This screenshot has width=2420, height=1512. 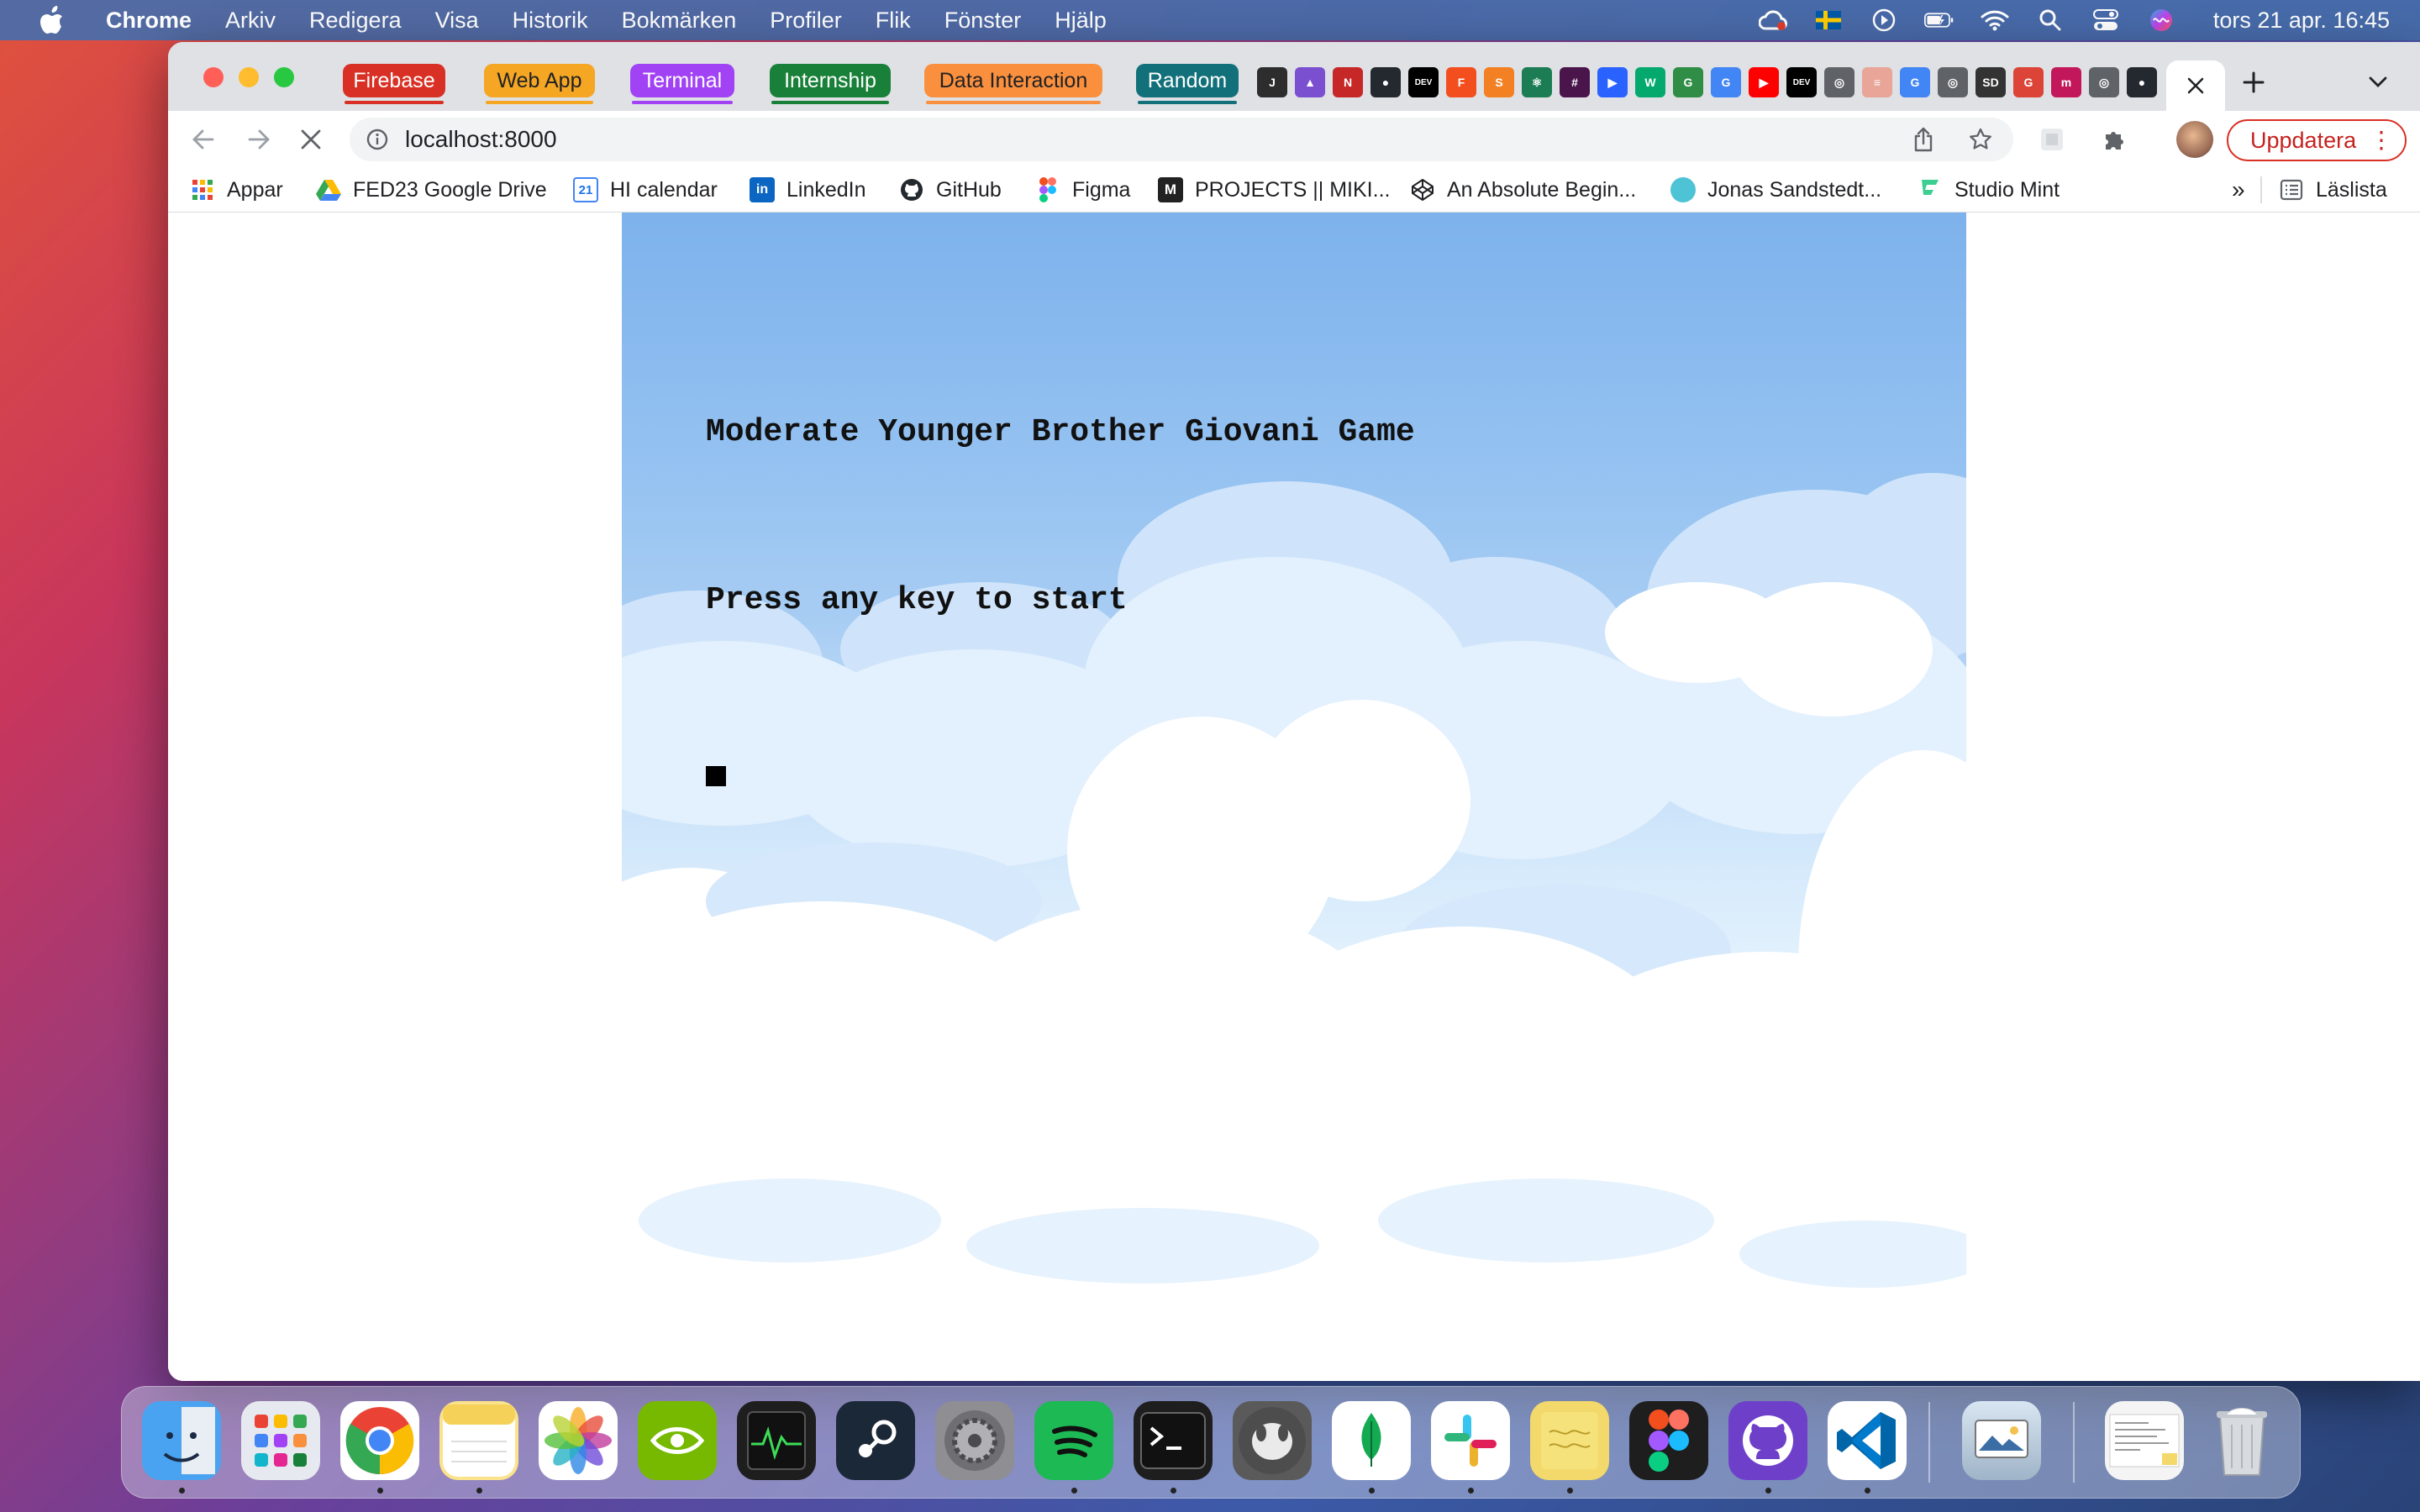 I want to click on pinned-tab-rocket-icon: ▲, so click(x=1310, y=82).